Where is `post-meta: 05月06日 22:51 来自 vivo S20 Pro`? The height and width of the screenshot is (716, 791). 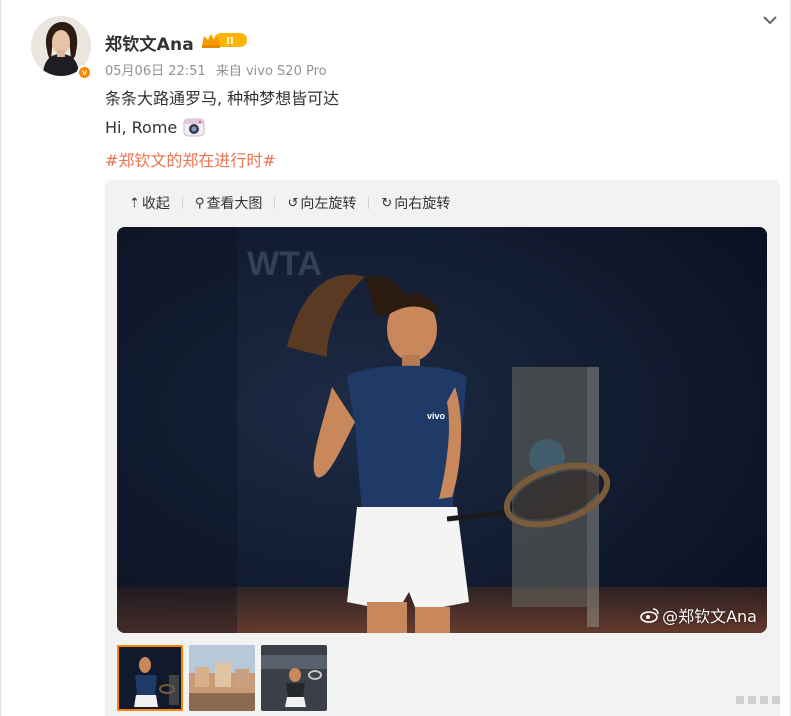
post-meta: 05月06日 22:51 来自 vivo S20 Pro is located at coordinates (219, 69).